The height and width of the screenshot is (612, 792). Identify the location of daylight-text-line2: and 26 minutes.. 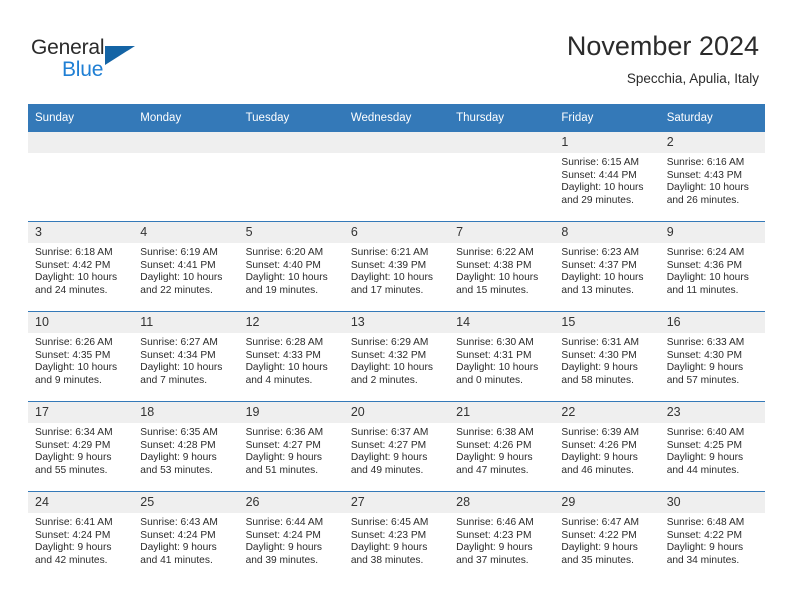
(703, 200).